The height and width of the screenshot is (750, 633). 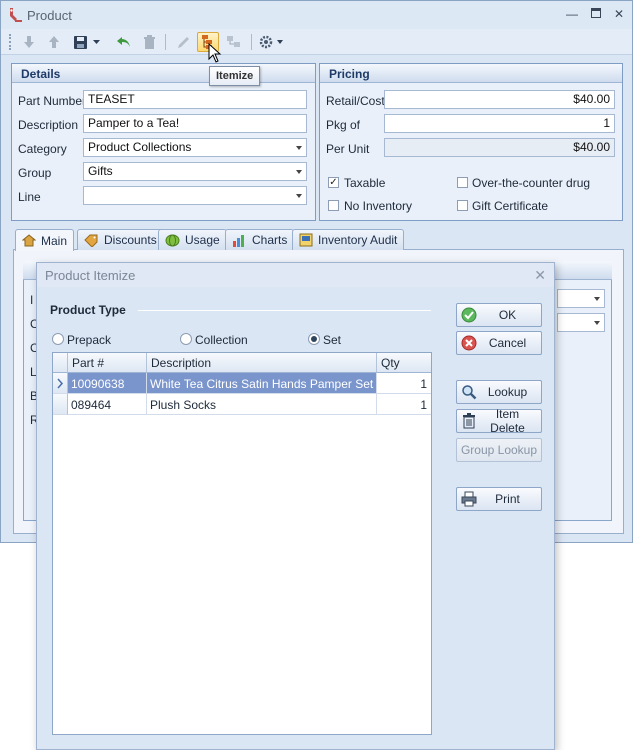 I want to click on set-radio, so click(x=314, y=339).